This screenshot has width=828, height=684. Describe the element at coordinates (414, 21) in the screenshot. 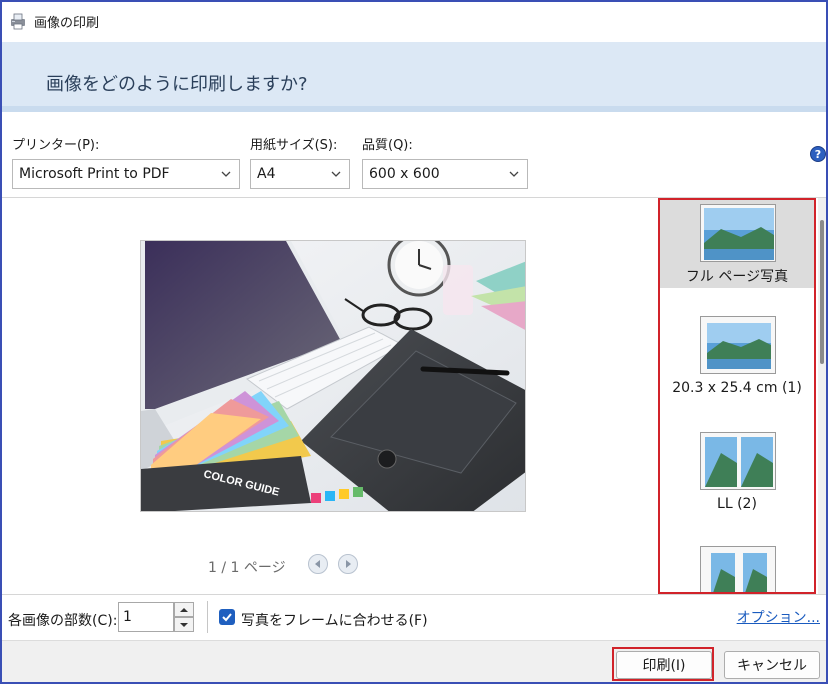

I see `title-bar: 画像の印刷` at that location.